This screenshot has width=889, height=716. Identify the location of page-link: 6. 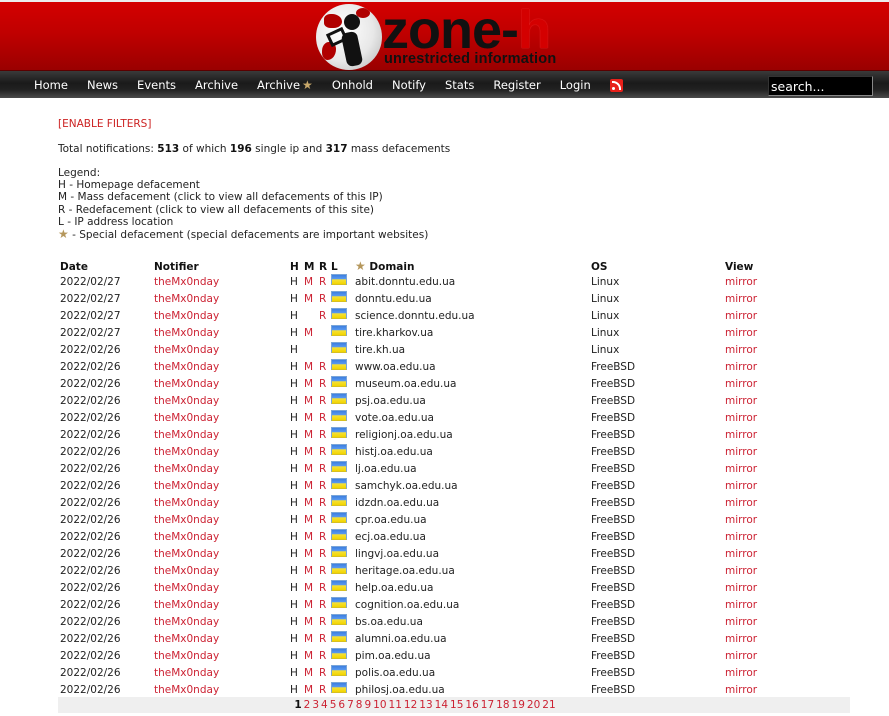
(341, 705).